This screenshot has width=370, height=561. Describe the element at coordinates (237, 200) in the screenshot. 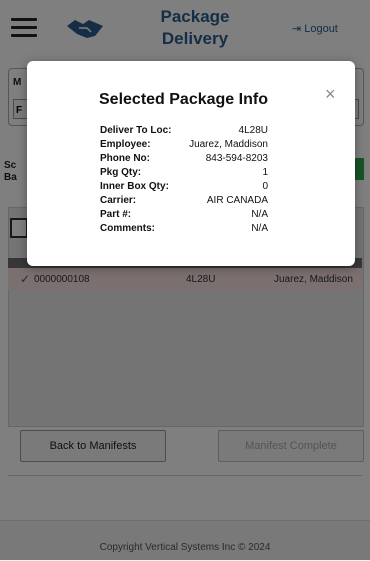

I see `info-value: AIR CANADA` at that location.